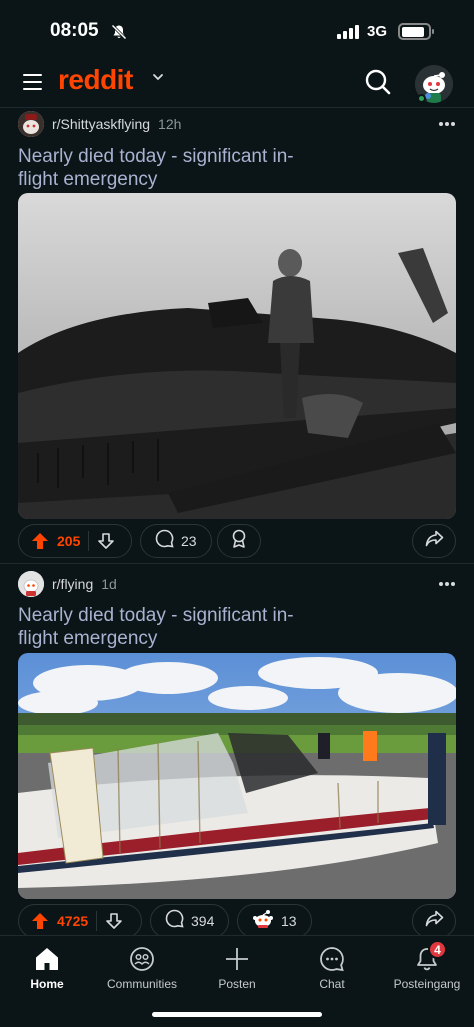 The image size is (474, 1027). Describe the element at coordinates (203, 921) in the screenshot. I see `comment-count: 394` at that location.